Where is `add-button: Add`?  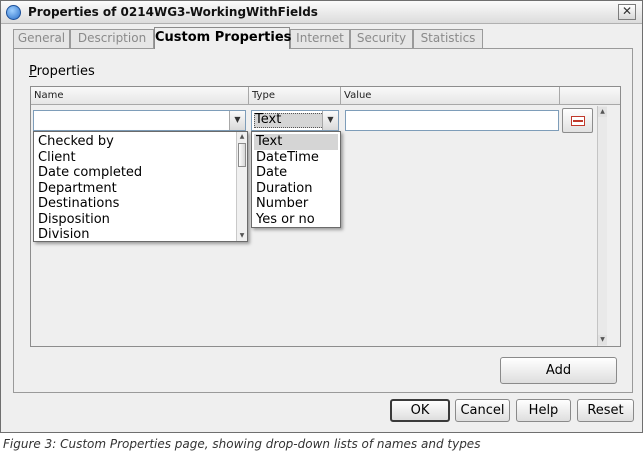
add-button: Add is located at coordinates (558, 370).